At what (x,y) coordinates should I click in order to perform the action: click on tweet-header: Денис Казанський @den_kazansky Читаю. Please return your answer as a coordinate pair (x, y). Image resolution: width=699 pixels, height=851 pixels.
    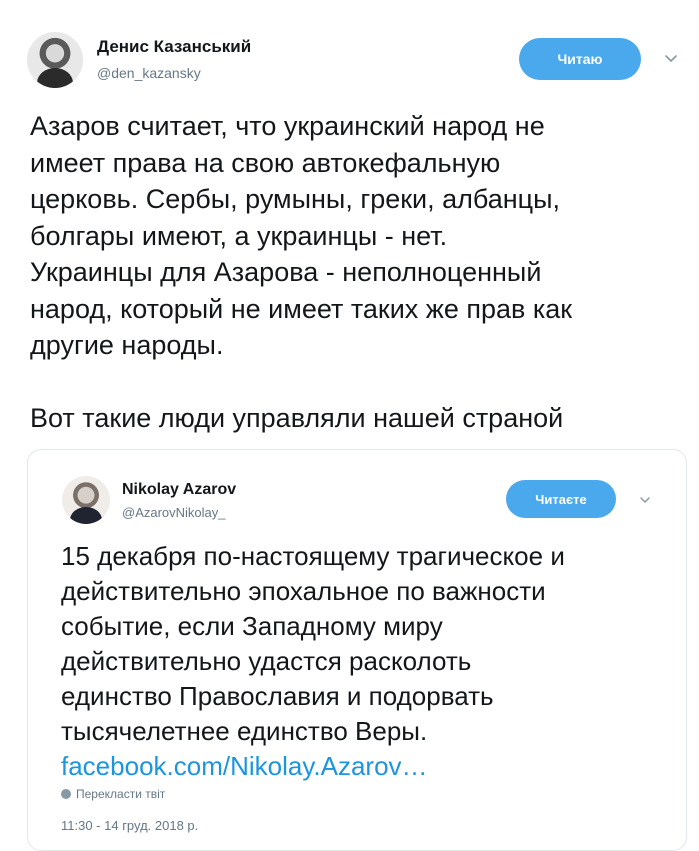
    Looking at the image, I should click on (357, 62).